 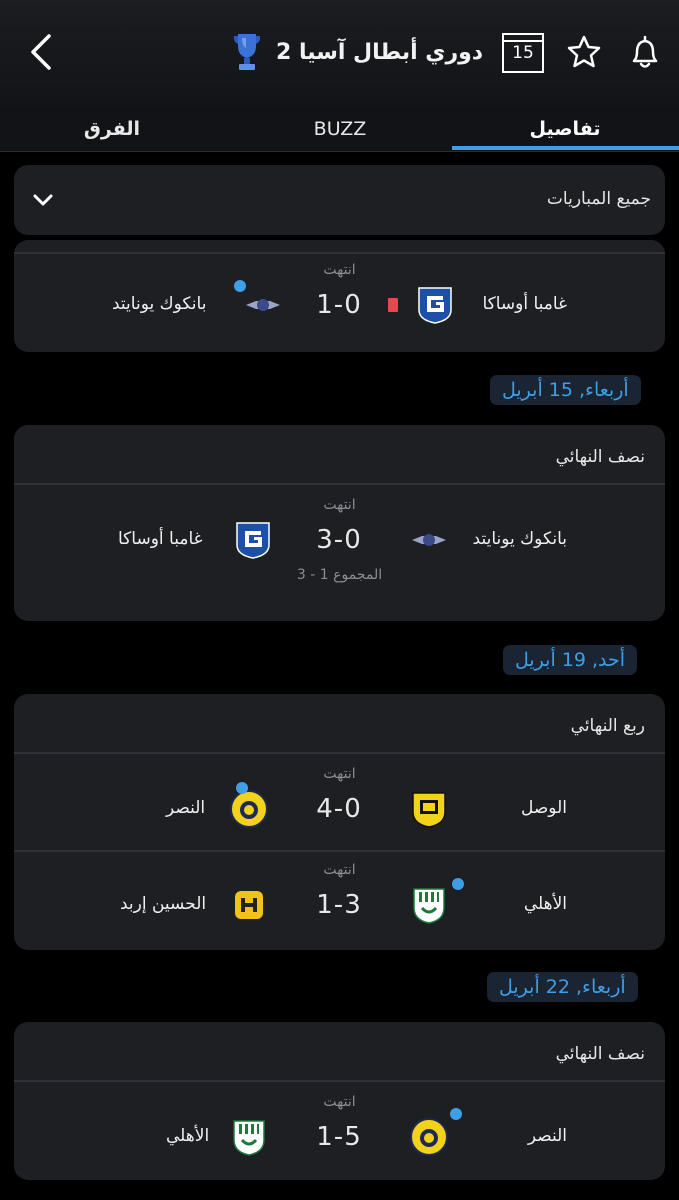 I want to click on away-team-name: النصر, so click(x=186, y=808).